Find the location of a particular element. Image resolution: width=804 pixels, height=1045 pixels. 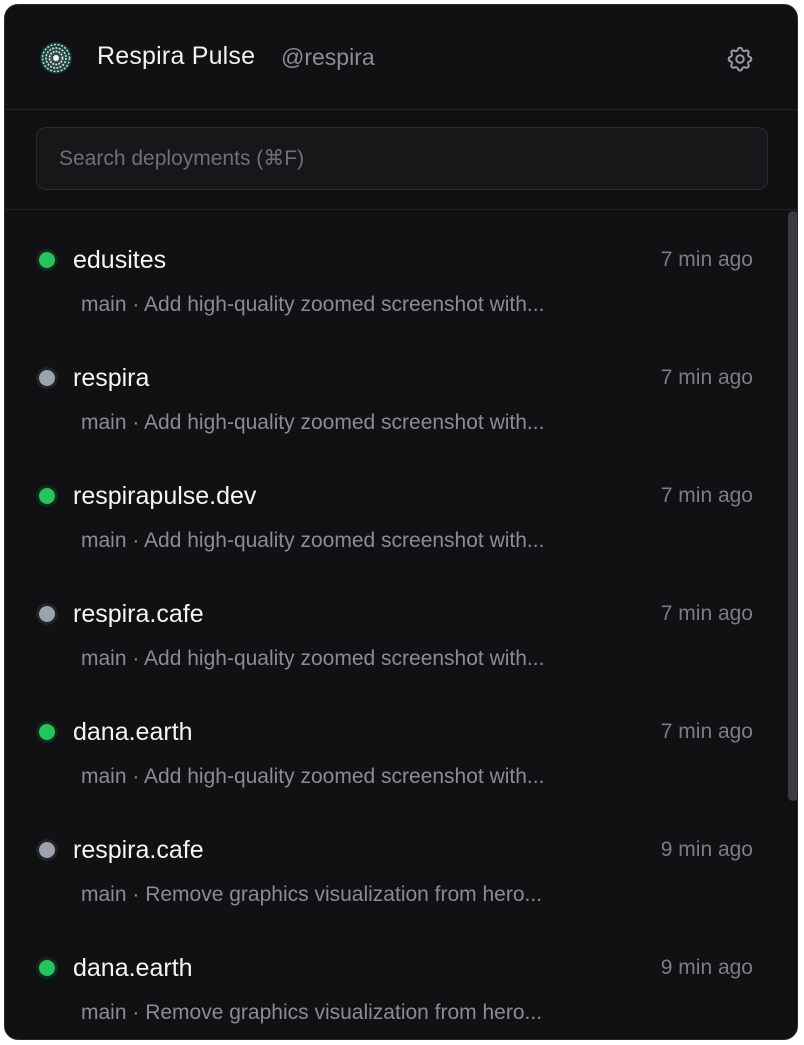

deployment-name: respirapulse.dev is located at coordinates (165, 496).